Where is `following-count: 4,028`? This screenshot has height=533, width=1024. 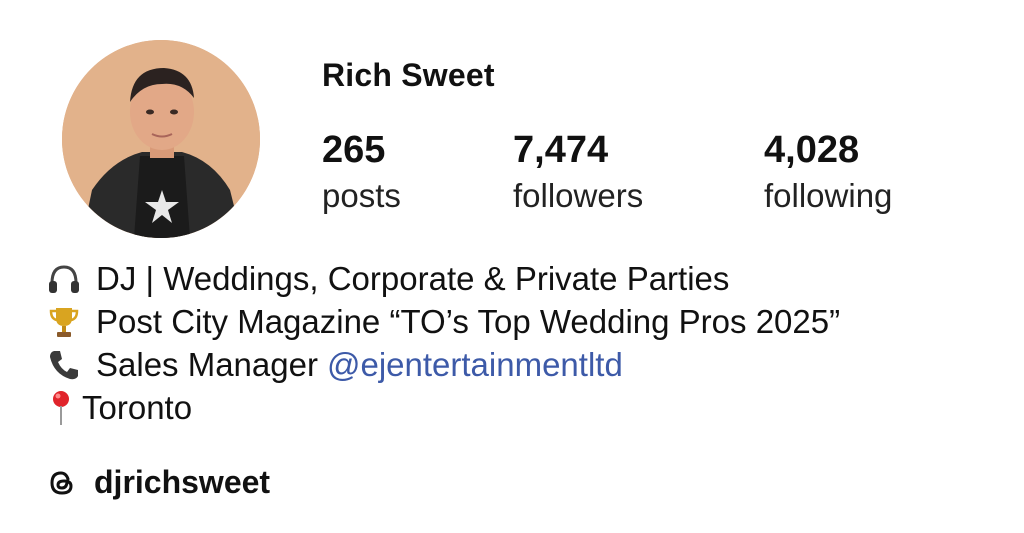 following-count: 4,028 is located at coordinates (812, 150).